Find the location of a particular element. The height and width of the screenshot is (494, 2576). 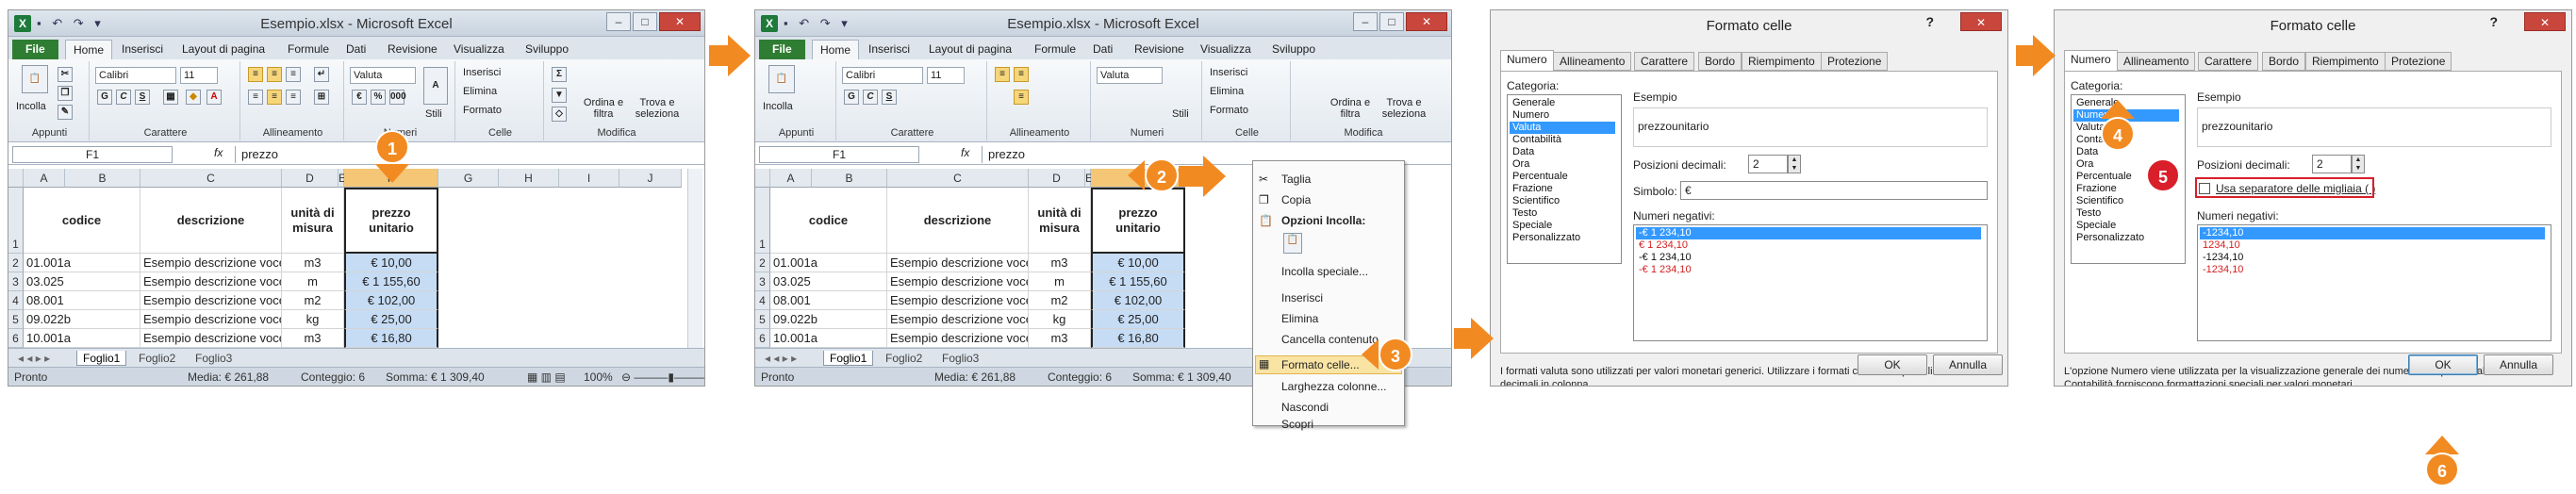

tab-home: Home is located at coordinates (89, 49).